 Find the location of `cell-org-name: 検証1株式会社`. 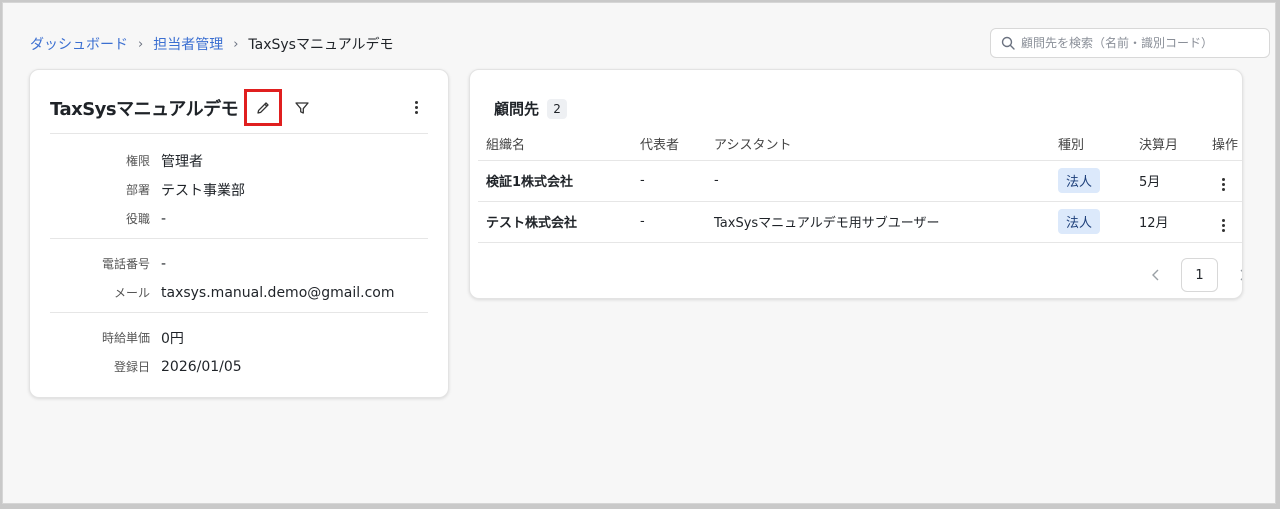

cell-org-name: 検証1株式会社 is located at coordinates (555, 181).